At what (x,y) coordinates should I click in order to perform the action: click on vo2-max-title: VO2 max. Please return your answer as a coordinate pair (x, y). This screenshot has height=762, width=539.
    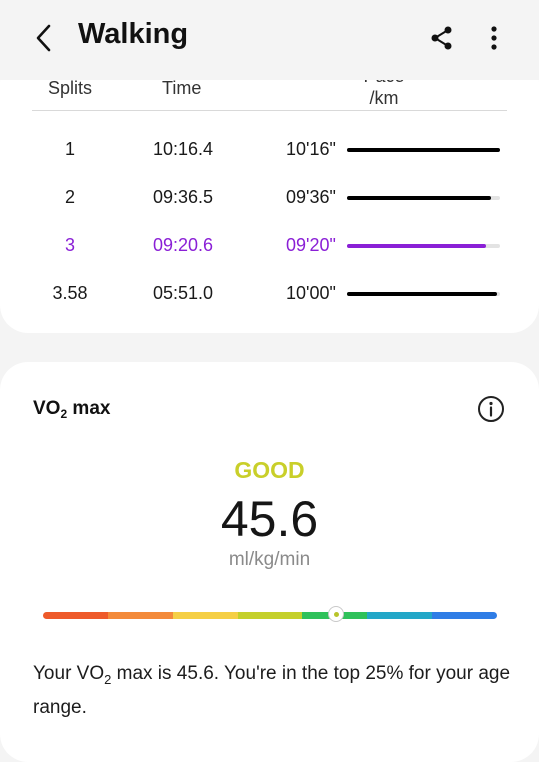
    Looking at the image, I should click on (72, 409).